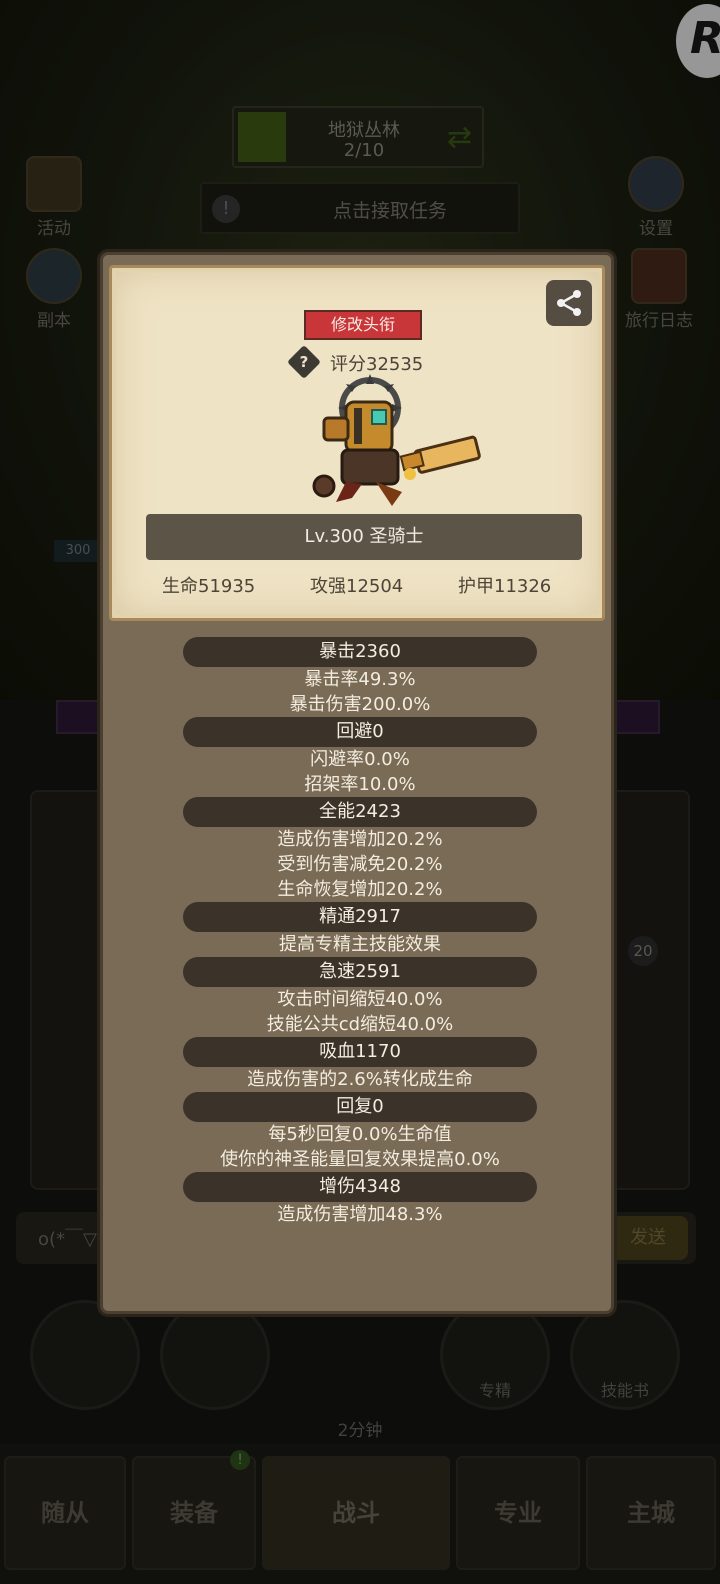  What do you see at coordinates (360, 704) in the screenshot?
I see `attr-detail: 暴击伤害200.0%` at bounding box center [360, 704].